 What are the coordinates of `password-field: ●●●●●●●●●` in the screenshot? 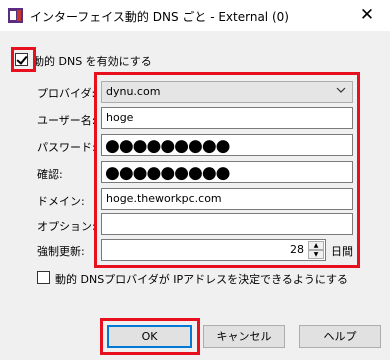 It's located at (227, 145).